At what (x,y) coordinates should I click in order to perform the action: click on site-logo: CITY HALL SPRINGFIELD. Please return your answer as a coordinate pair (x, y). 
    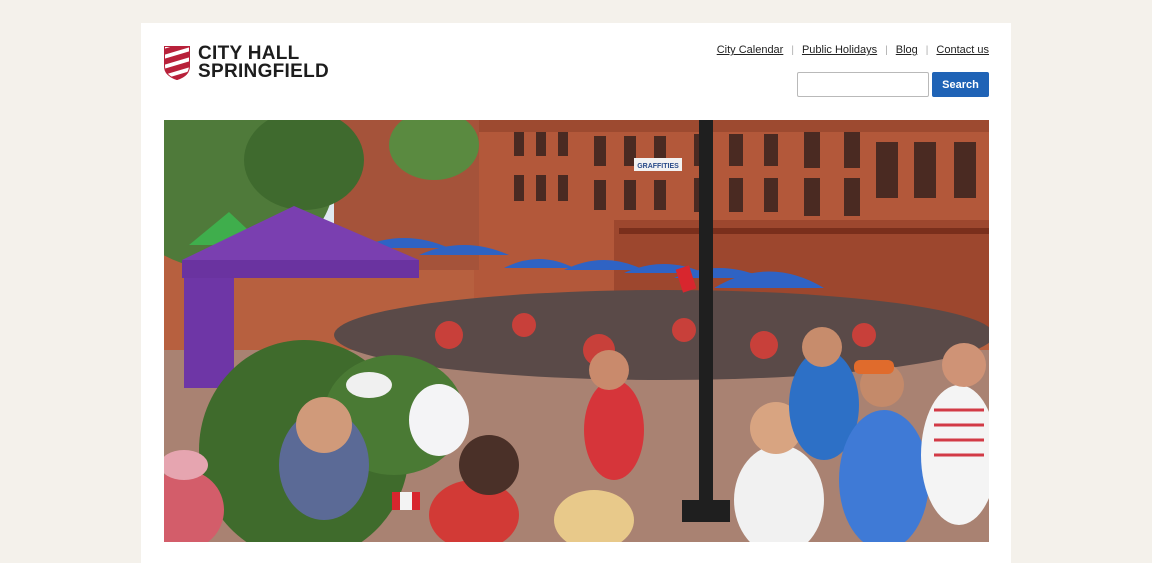
    Looking at the image, I should click on (247, 63).